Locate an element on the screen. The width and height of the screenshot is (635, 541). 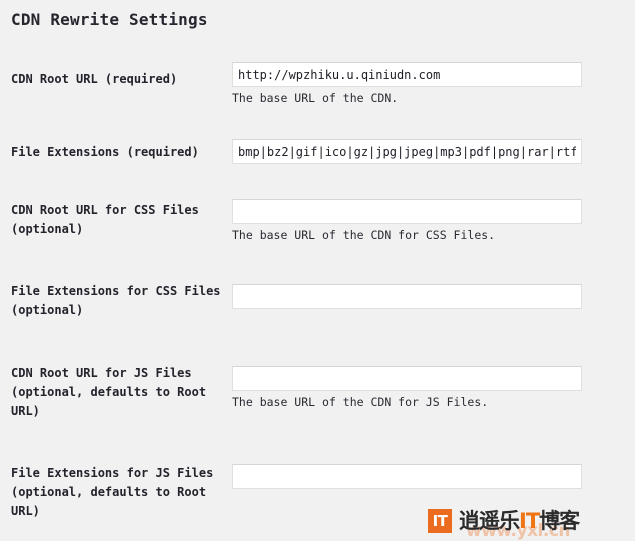
field-cdn-root-url-js: The base URL of the CDN for JS Files. is located at coordinates (407, 388).